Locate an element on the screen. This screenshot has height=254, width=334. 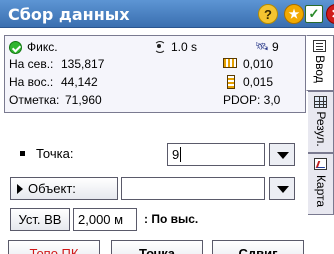
tab-map: Карта is located at coordinates (321, 184).